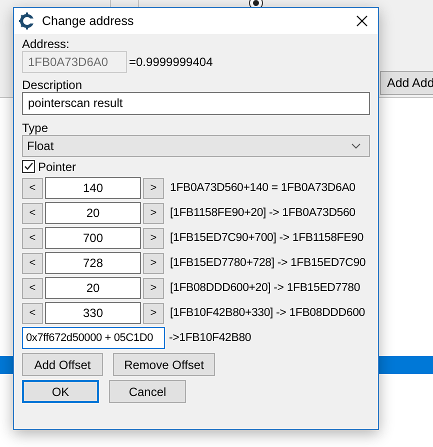  I want to click on close-icon, so click(362, 21).